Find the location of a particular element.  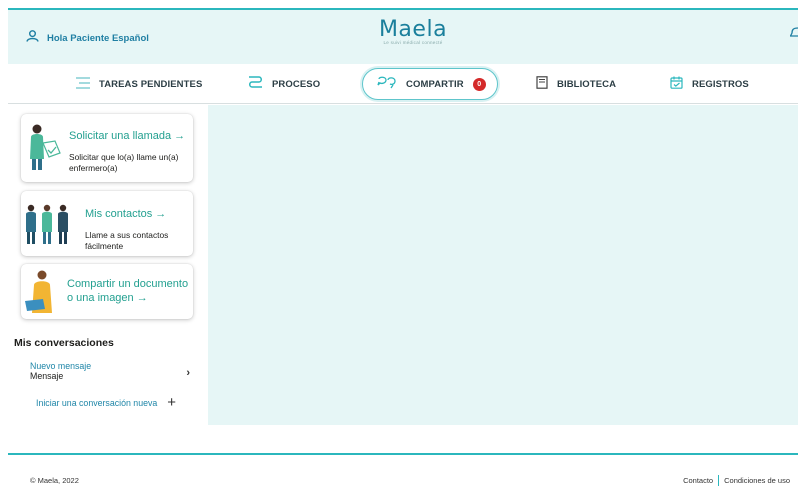

path-icon is located at coordinates (255, 84).